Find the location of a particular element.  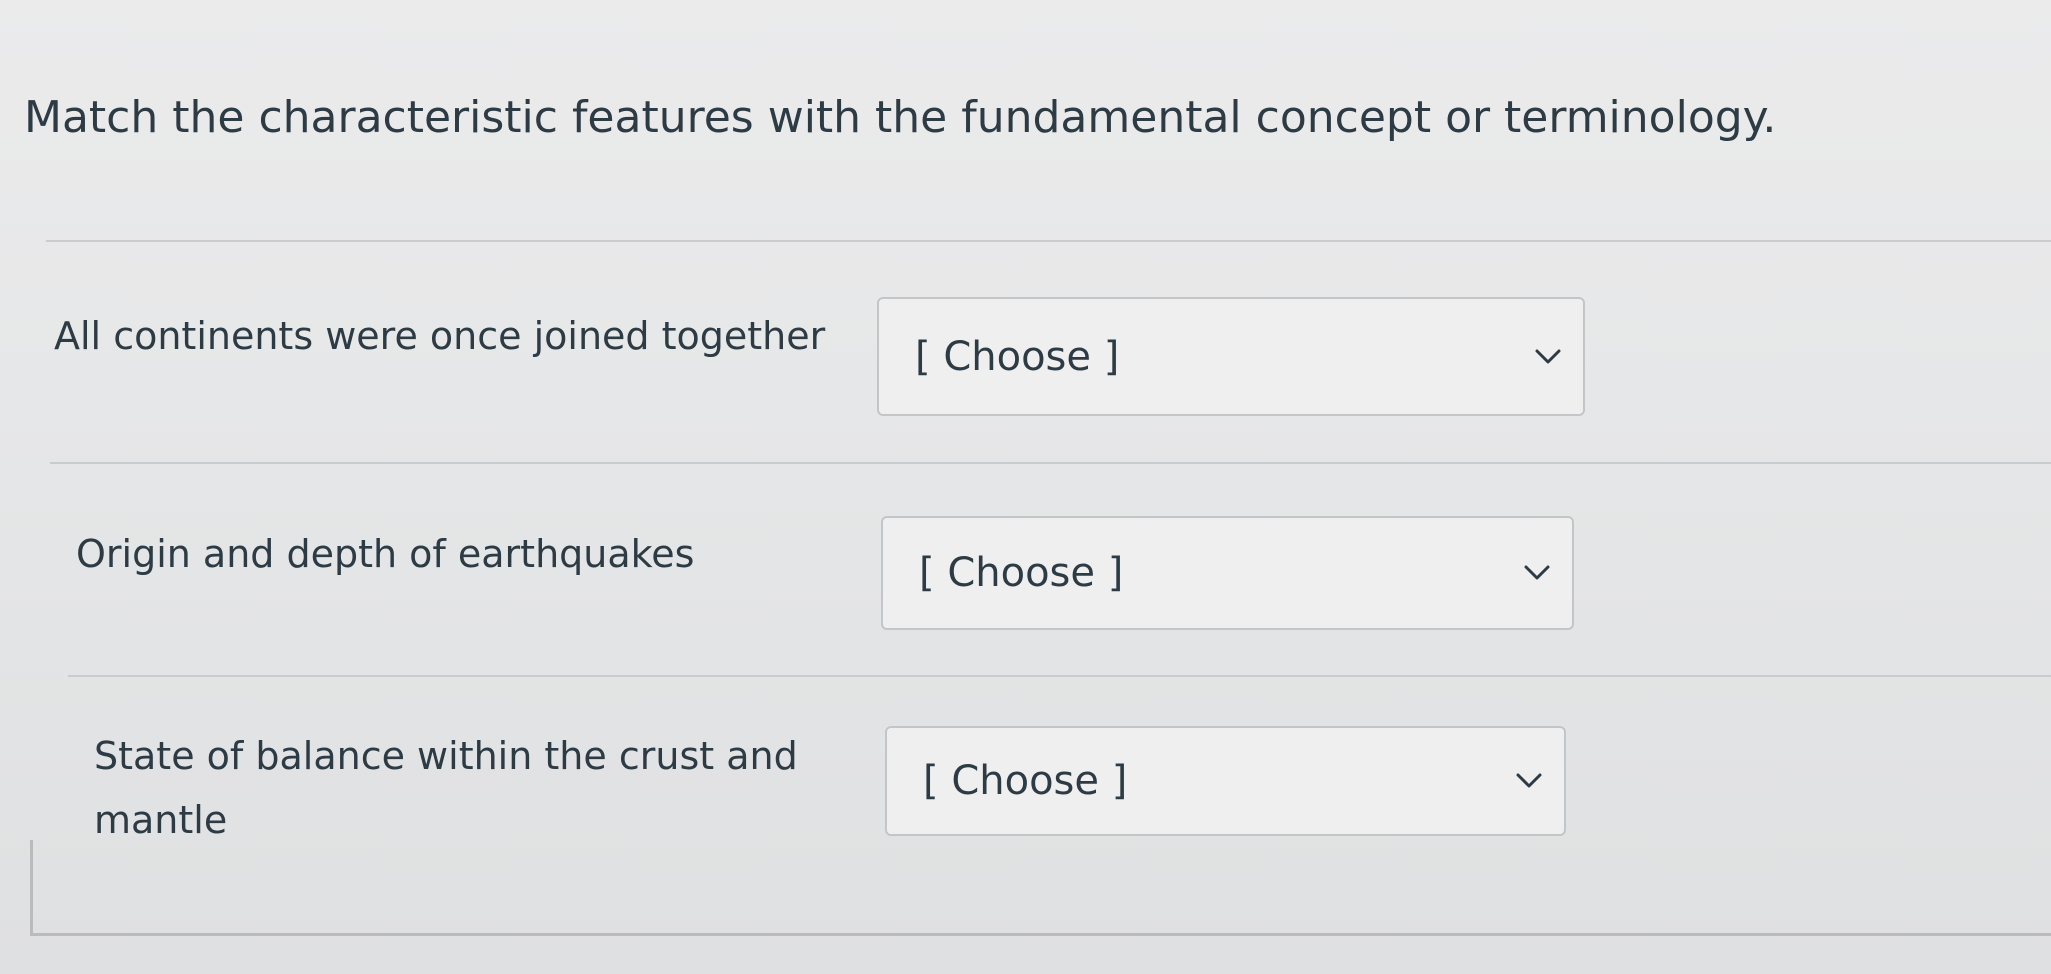

container-border-bottom is located at coordinates (1040, 934).